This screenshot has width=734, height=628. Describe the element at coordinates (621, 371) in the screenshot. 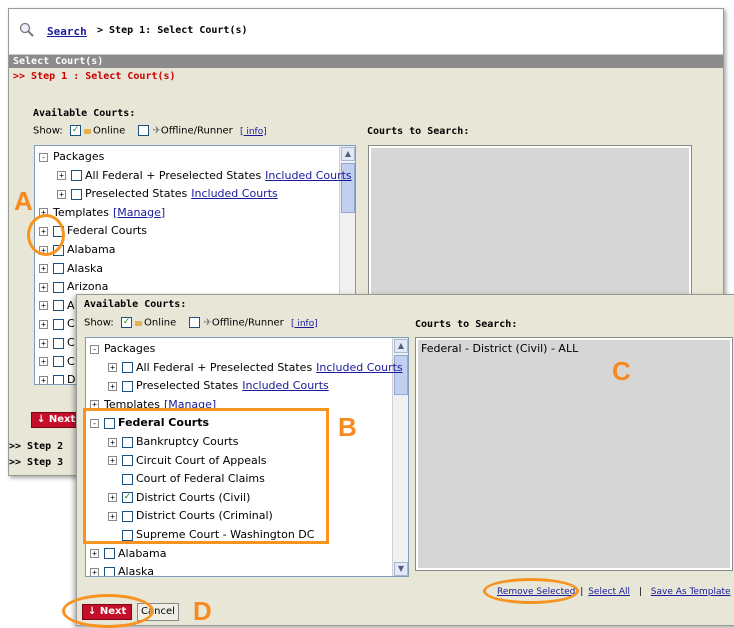

I see `annotation-c: C` at that location.